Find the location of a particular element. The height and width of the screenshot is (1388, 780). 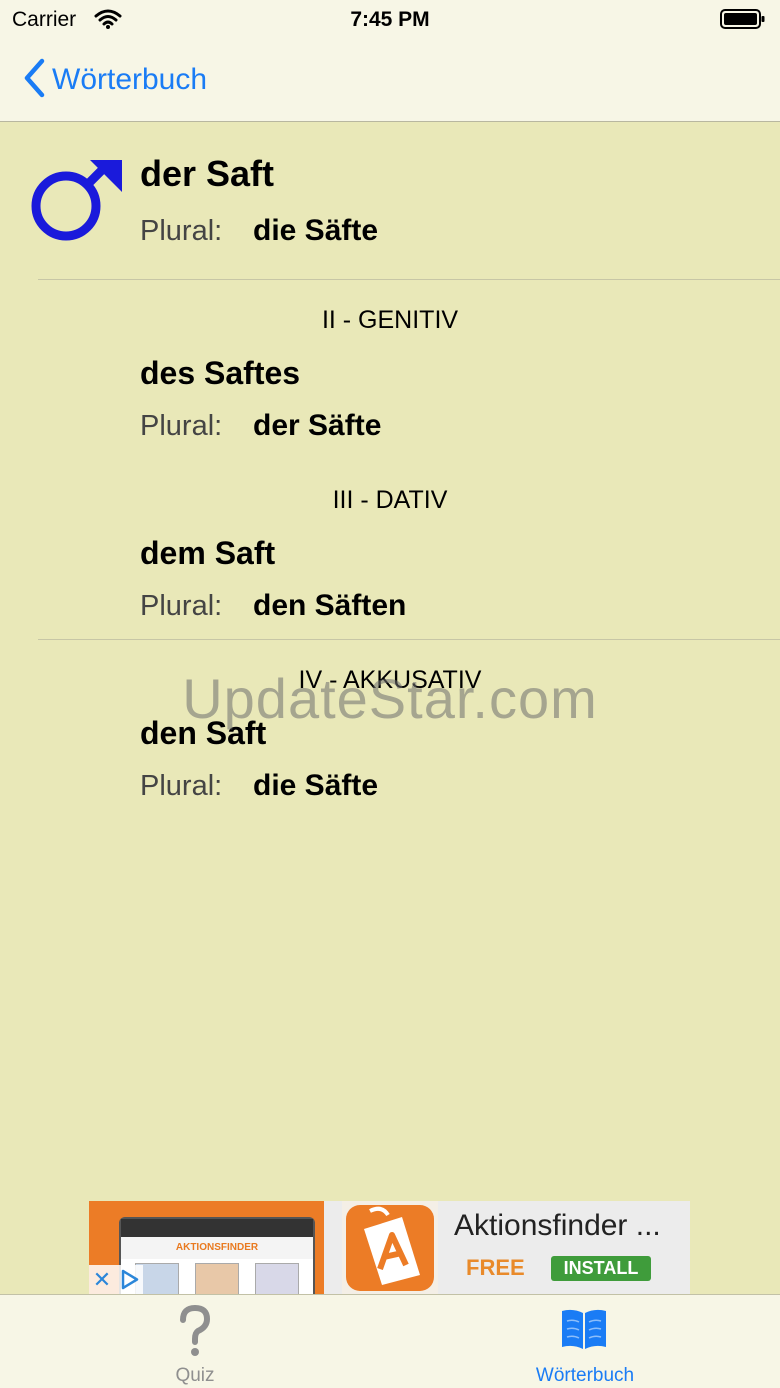

navigation-bar: Wörterbuch is located at coordinates (390, 81).